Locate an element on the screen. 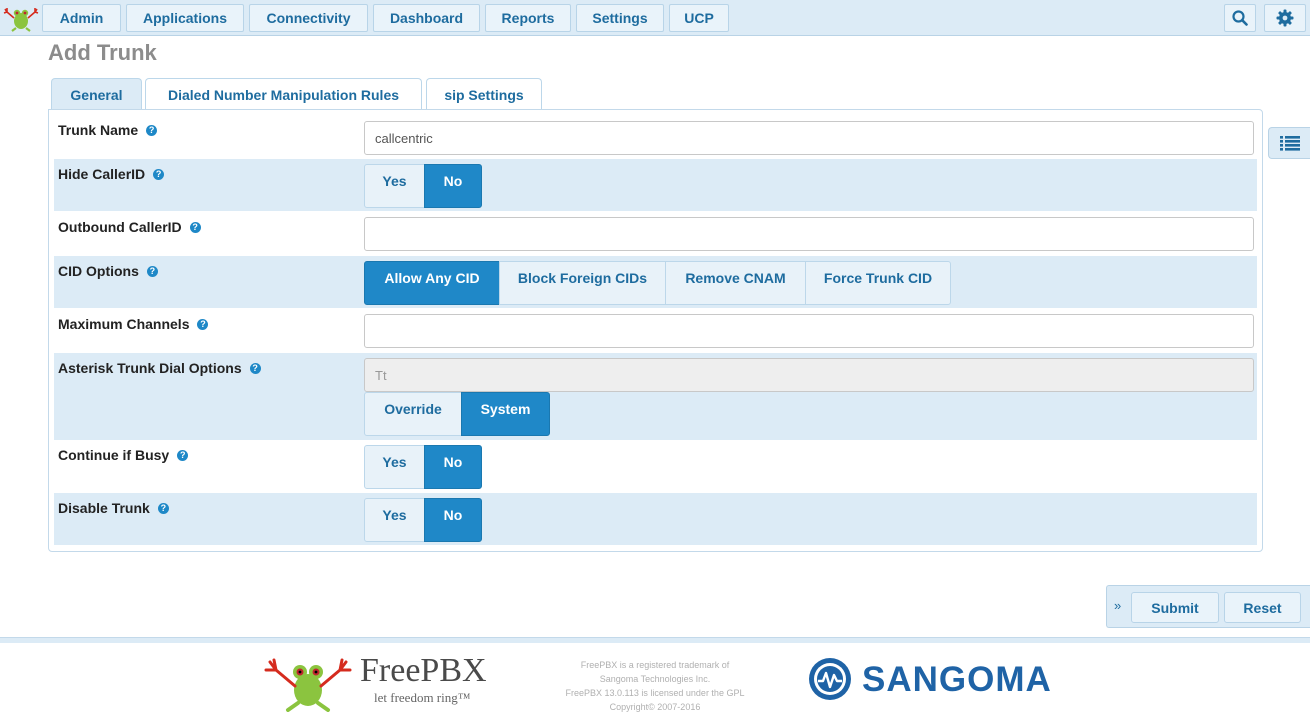 This screenshot has width=1310, height=728. nav-connectivity: Connectivity is located at coordinates (308, 18).